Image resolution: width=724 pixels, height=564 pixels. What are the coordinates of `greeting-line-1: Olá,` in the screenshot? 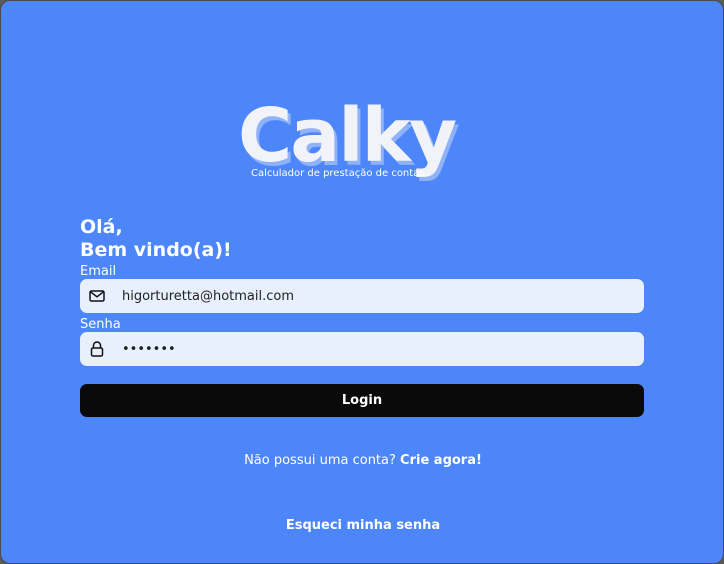 It's located at (101, 227).